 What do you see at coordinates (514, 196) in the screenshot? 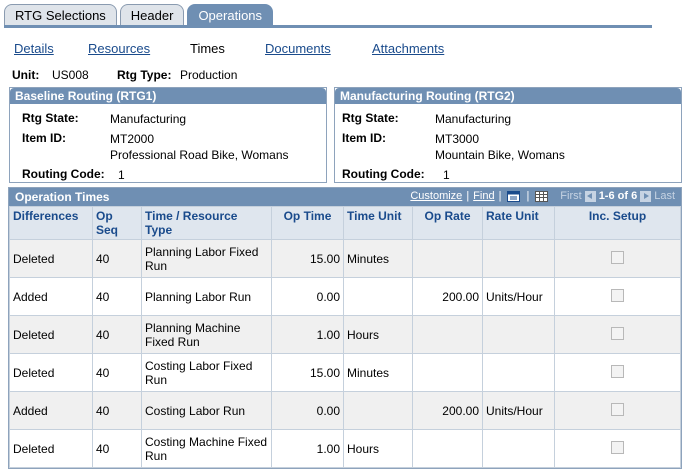
I see `view-all-icon` at bounding box center [514, 196].